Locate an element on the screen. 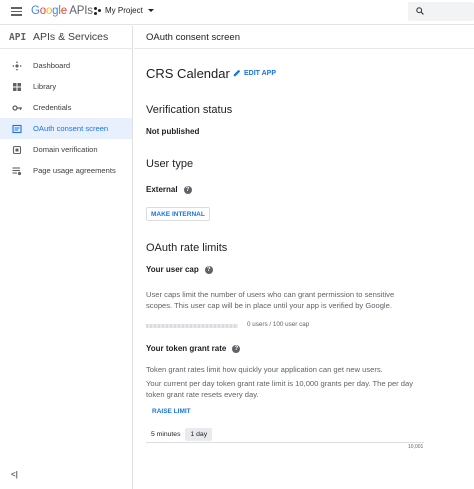  user-type-value: External? is located at coordinates (169, 189).